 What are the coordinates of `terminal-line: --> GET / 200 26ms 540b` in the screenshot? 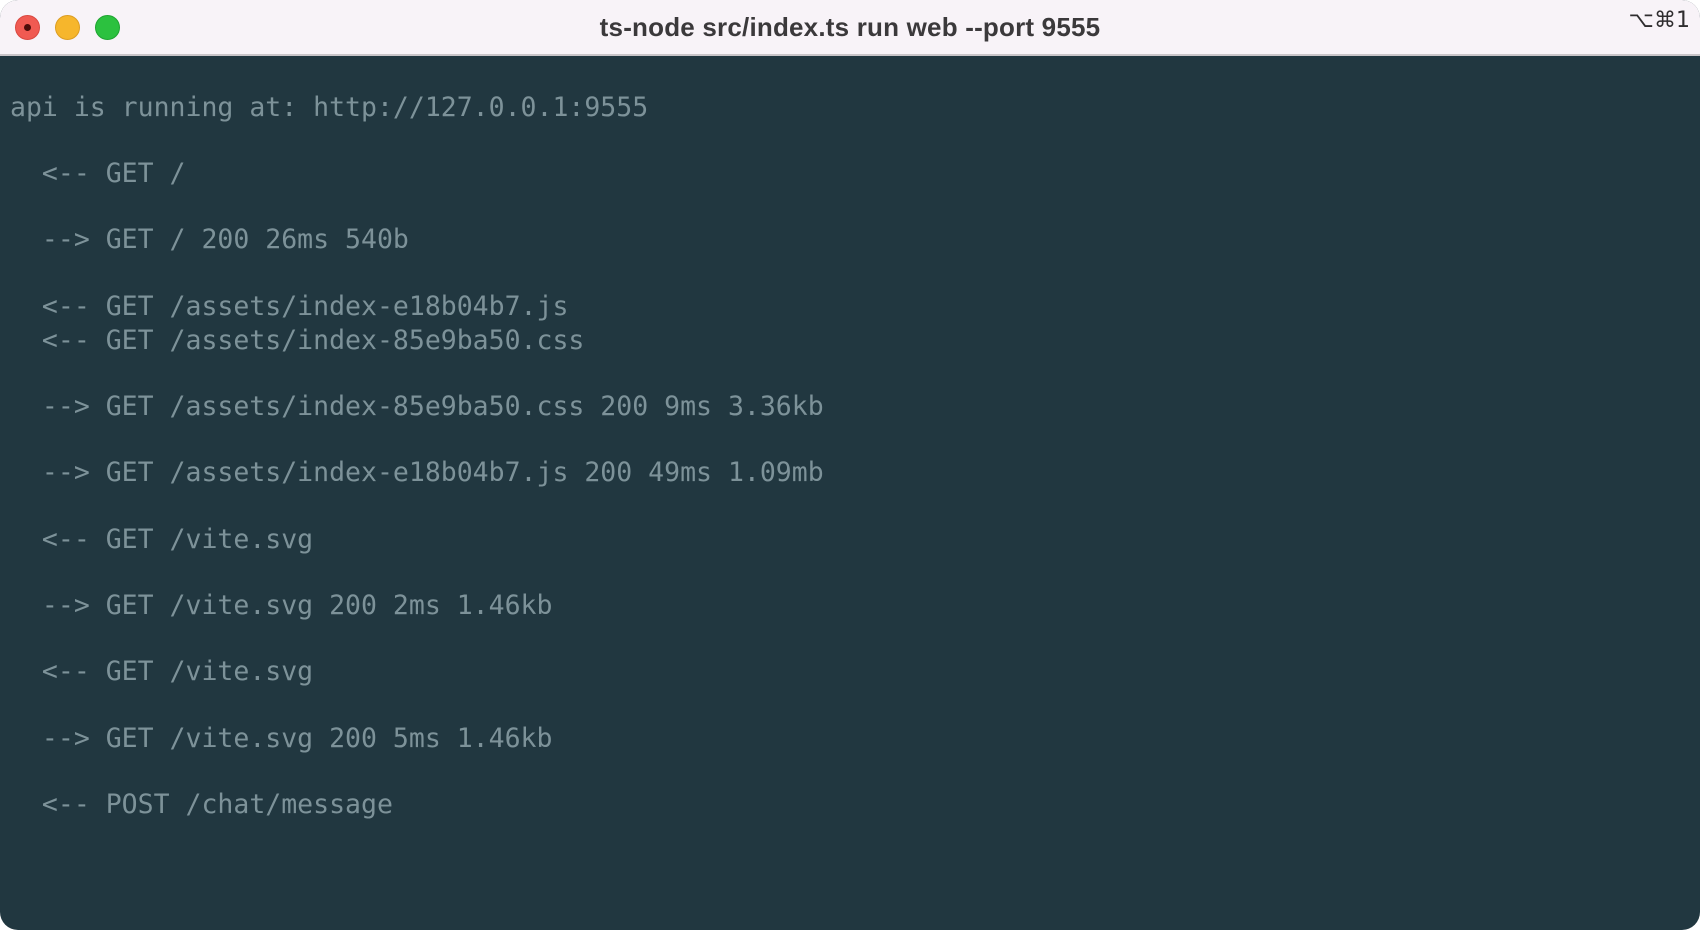 It's located at (209, 239).